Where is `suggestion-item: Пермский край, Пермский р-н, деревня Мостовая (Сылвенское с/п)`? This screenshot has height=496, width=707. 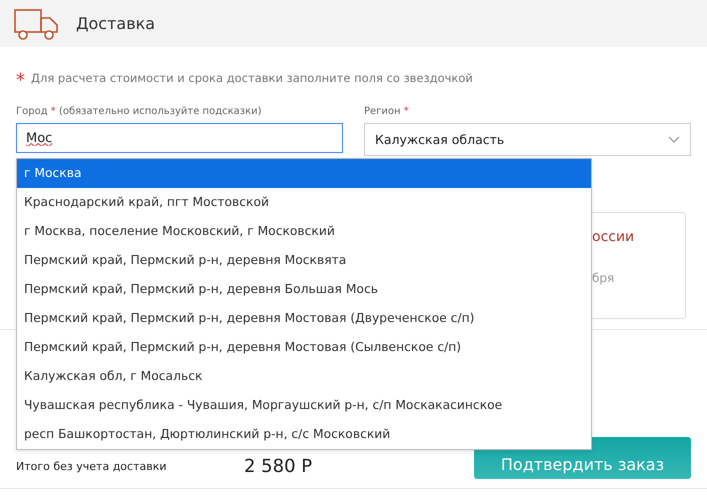 suggestion-item: Пермский край, Пермский р-н, деревня Мостовая (Сылвенское с/п) is located at coordinates (304, 347).